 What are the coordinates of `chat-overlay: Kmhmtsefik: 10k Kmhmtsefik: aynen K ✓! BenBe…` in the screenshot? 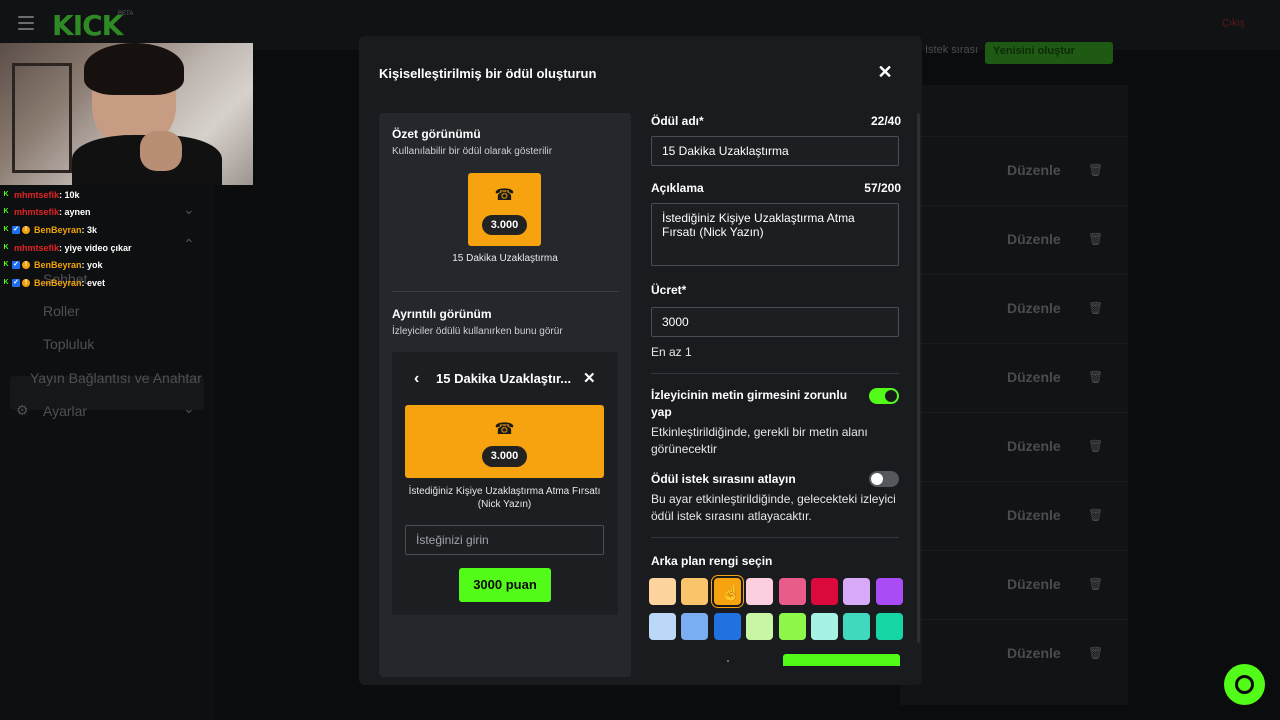 It's located at (127, 239).